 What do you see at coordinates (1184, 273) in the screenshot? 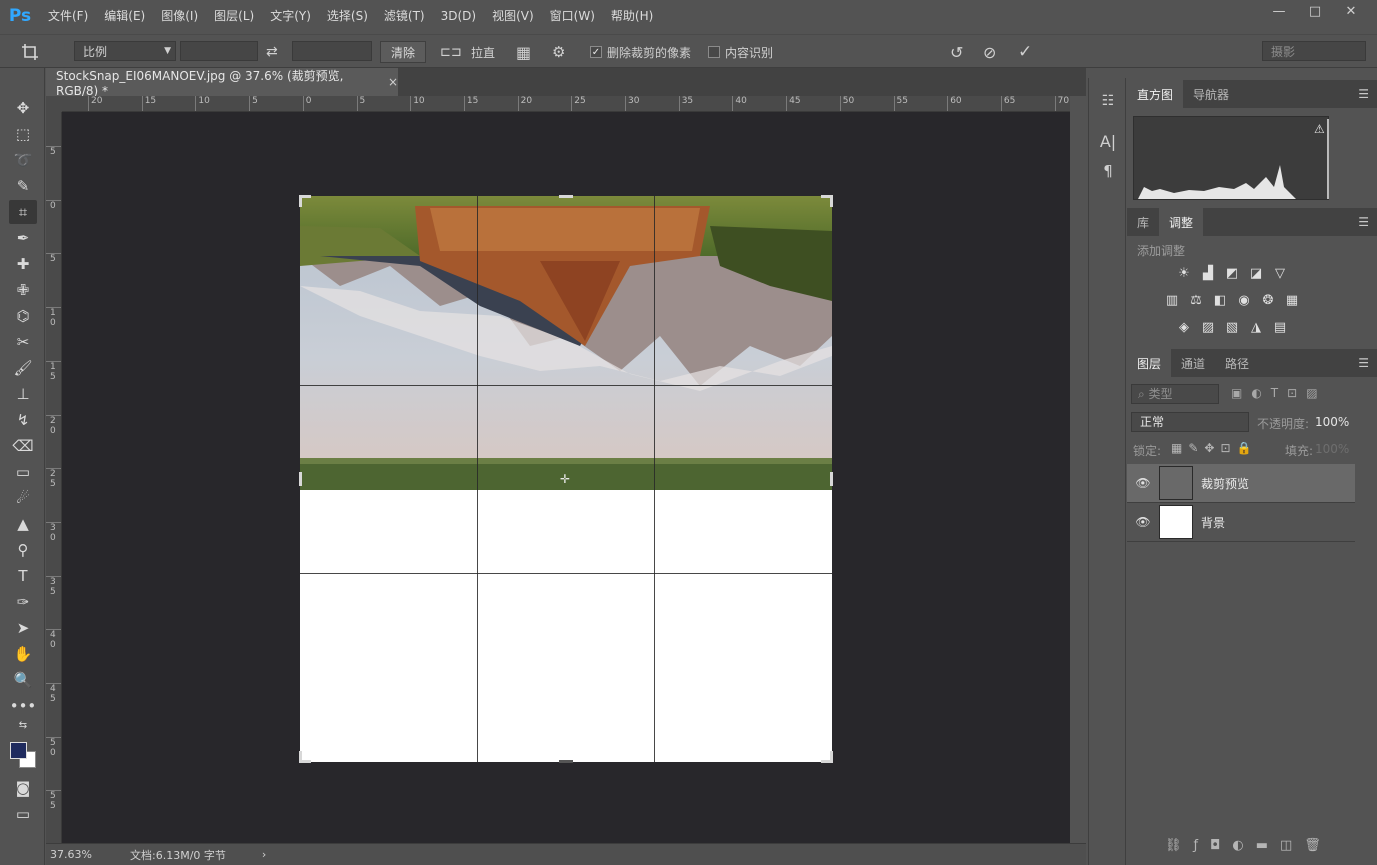
I see `brightness-icon: ☀` at bounding box center [1184, 273].